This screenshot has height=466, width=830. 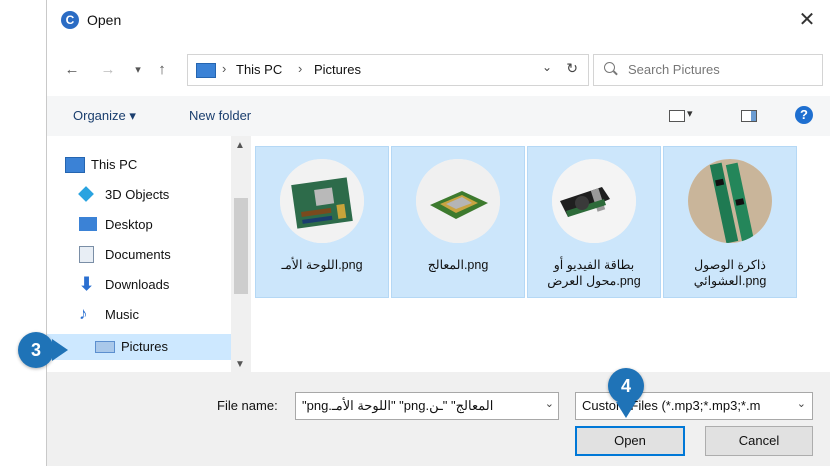 I want to click on recent-locations-icon: ▾, so click(x=138, y=70).